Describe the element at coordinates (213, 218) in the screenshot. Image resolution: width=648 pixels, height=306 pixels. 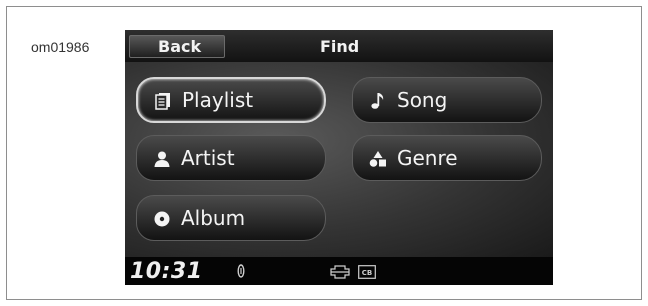
I see `album-label: Album` at that location.